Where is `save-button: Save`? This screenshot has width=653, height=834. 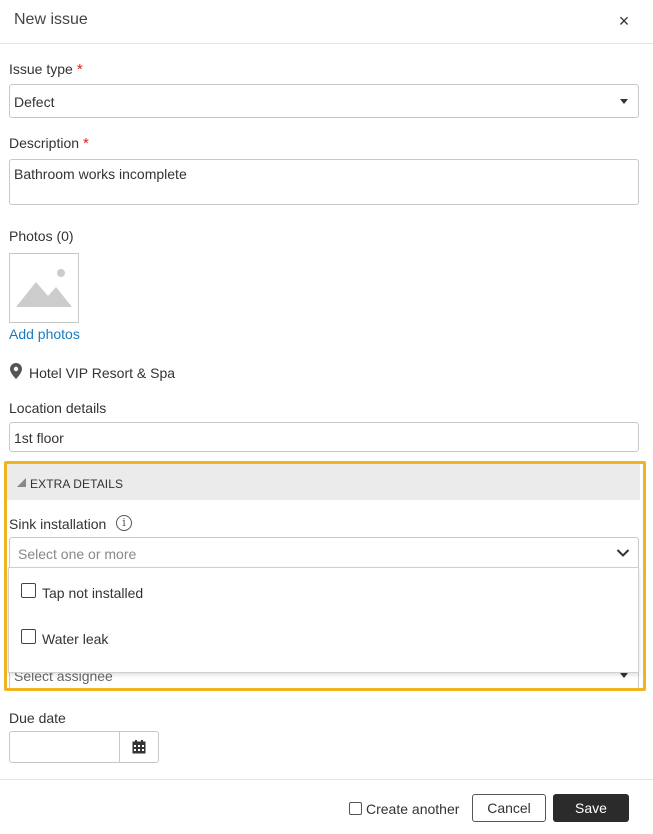
save-button: Save is located at coordinates (591, 808).